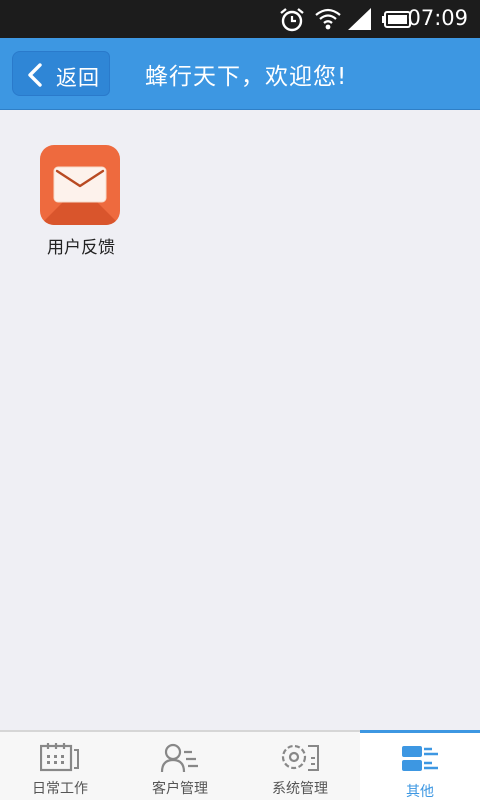  What do you see at coordinates (437, 18) in the screenshot?
I see `clock-time: 07:09` at bounding box center [437, 18].